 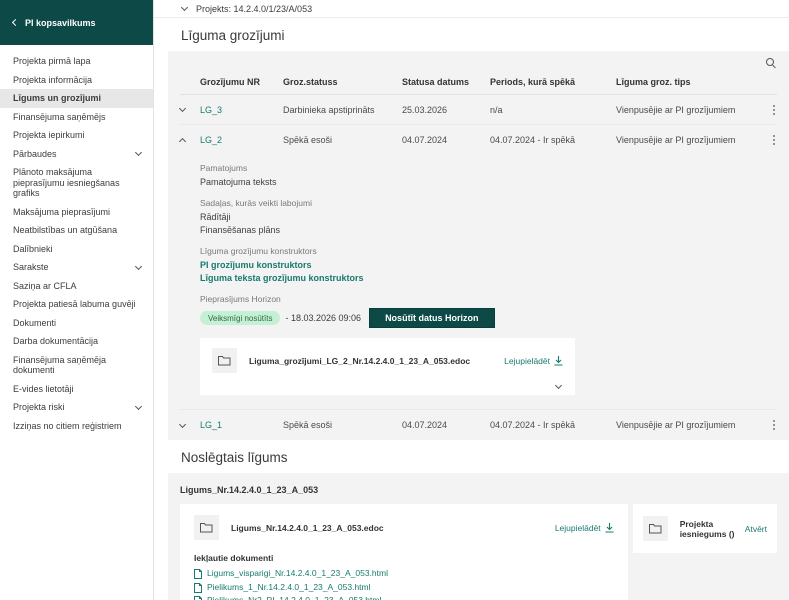 I want to click on col-periods: Periods, kurā spēkā, so click(x=533, y=81).